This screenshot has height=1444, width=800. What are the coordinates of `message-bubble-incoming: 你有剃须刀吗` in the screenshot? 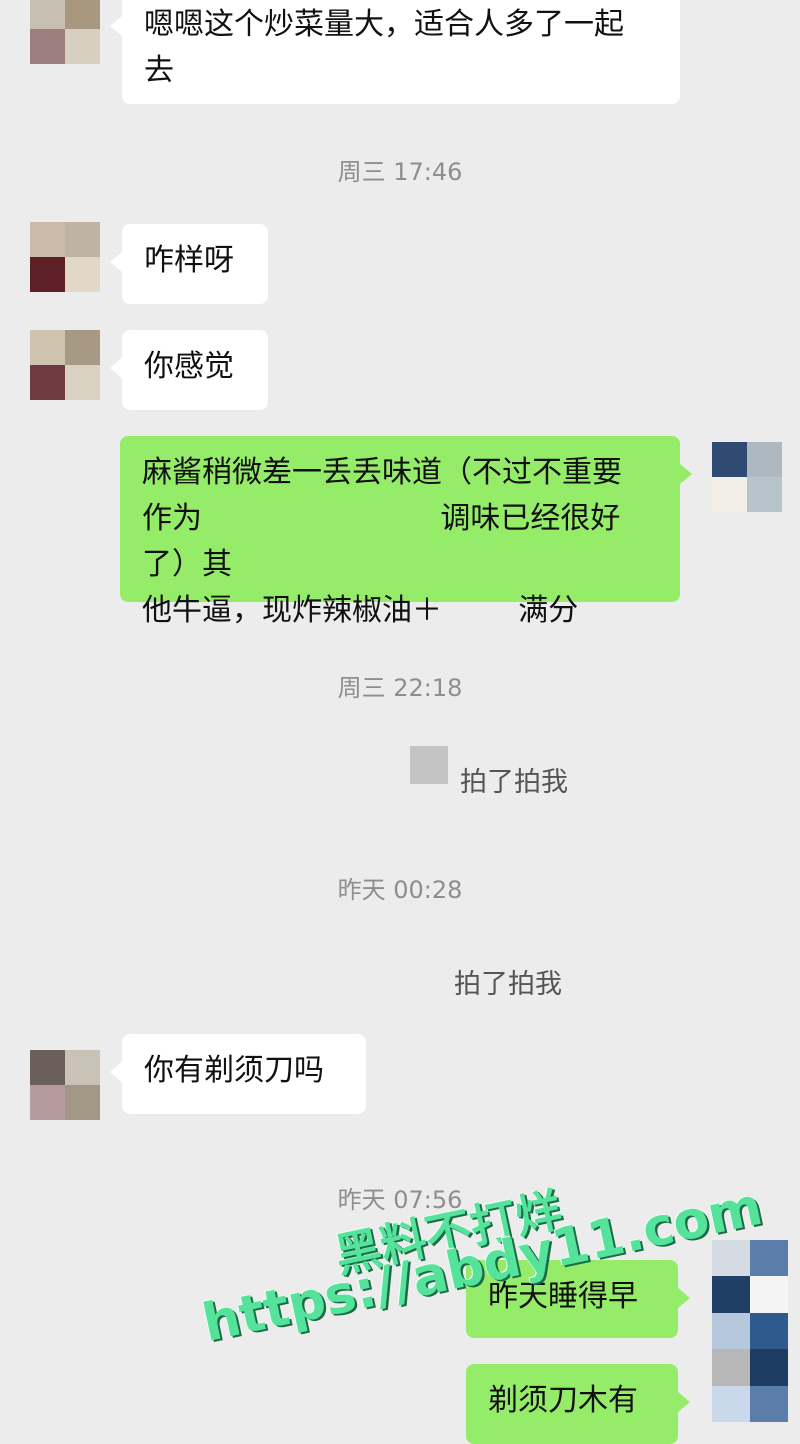 It's located at (238, 1074).